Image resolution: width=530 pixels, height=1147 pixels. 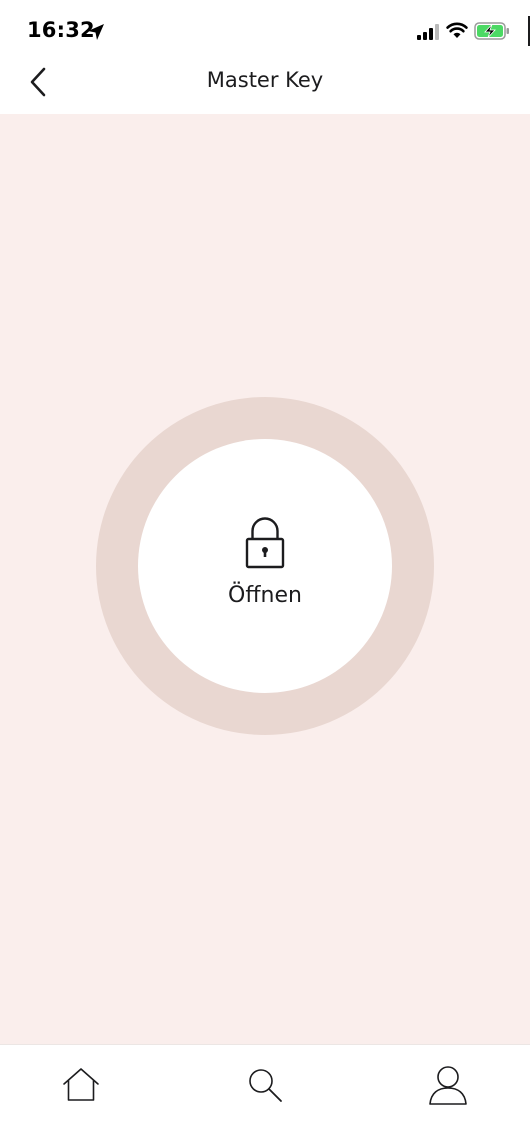 I want to click on location-arrow-icon, so click(x=96, y=32).